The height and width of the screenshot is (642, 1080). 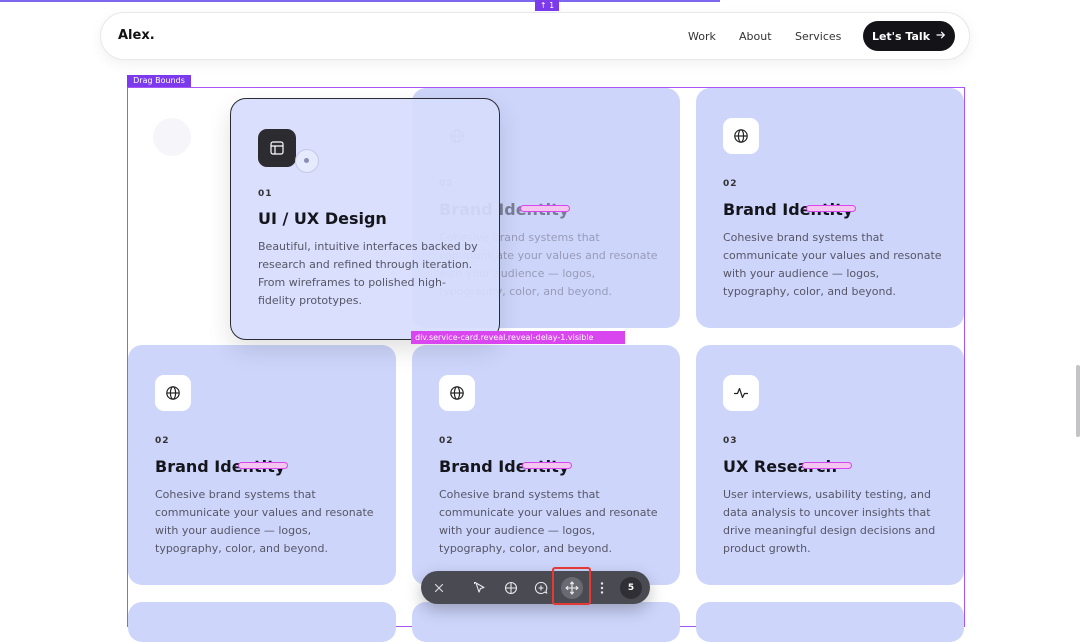 What do you see at coordinates (265, 194) in the screenshot?
I see `card-number: 01` at bounding box center [265, 194].